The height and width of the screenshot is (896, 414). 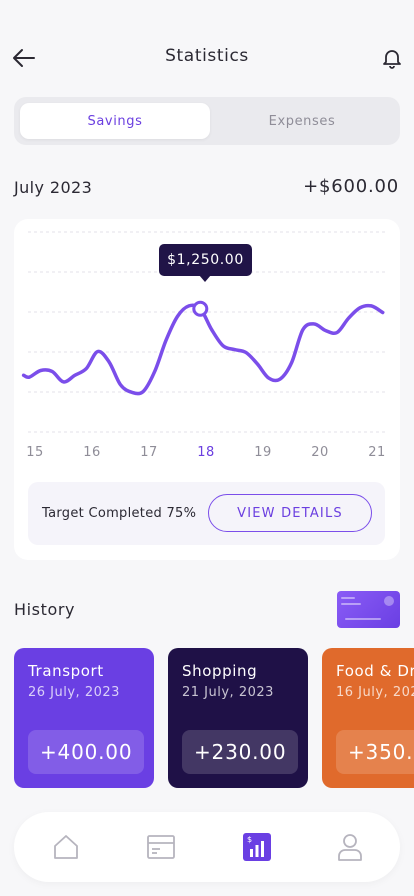 I want to click on history-card-amount: +350.00, so click(x=375, y=752).